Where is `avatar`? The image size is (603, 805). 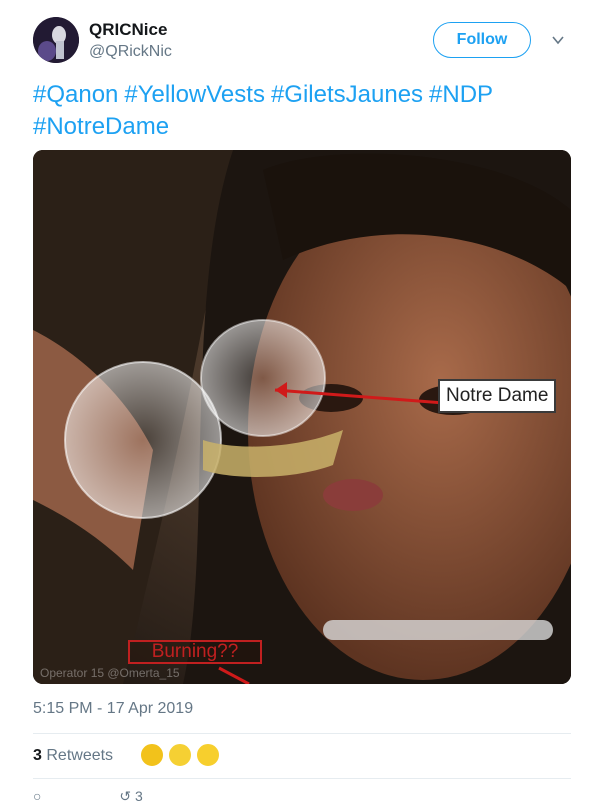
avatar is located at coordinates (56, 40).